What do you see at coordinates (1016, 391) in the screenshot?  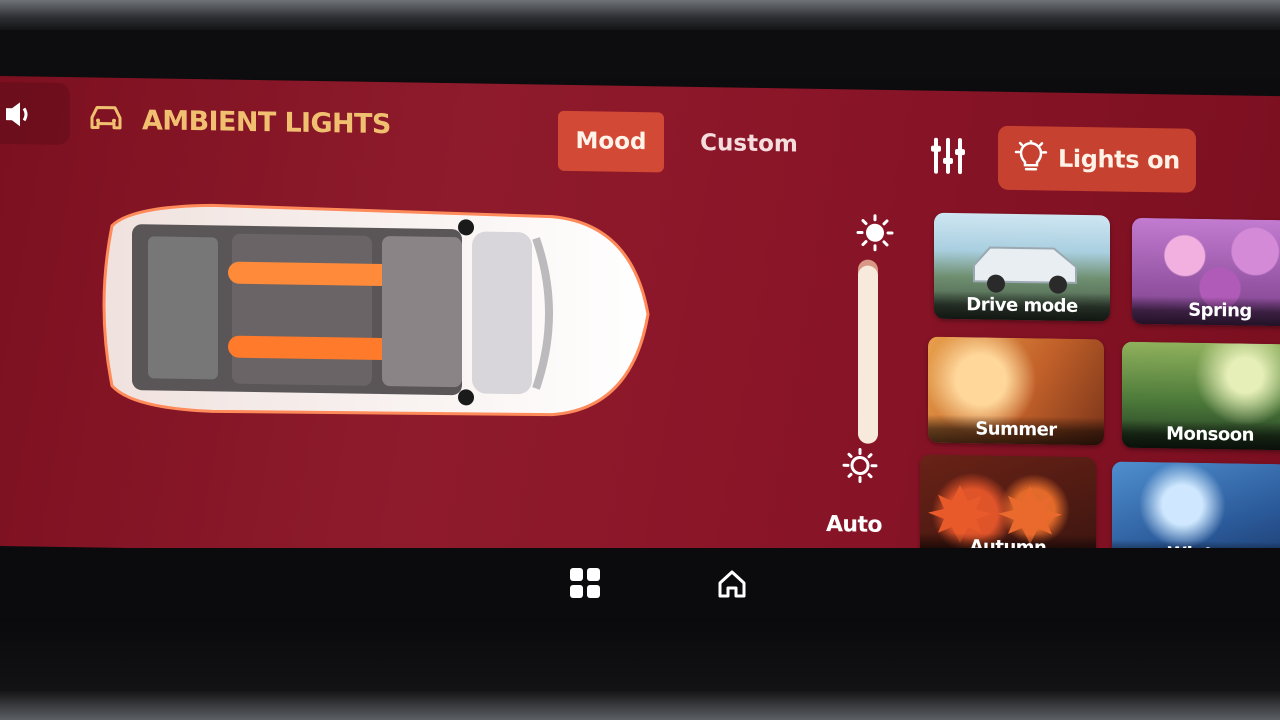 I see `theme-tile-summer: Summer` at bounding box center [1016, 391].